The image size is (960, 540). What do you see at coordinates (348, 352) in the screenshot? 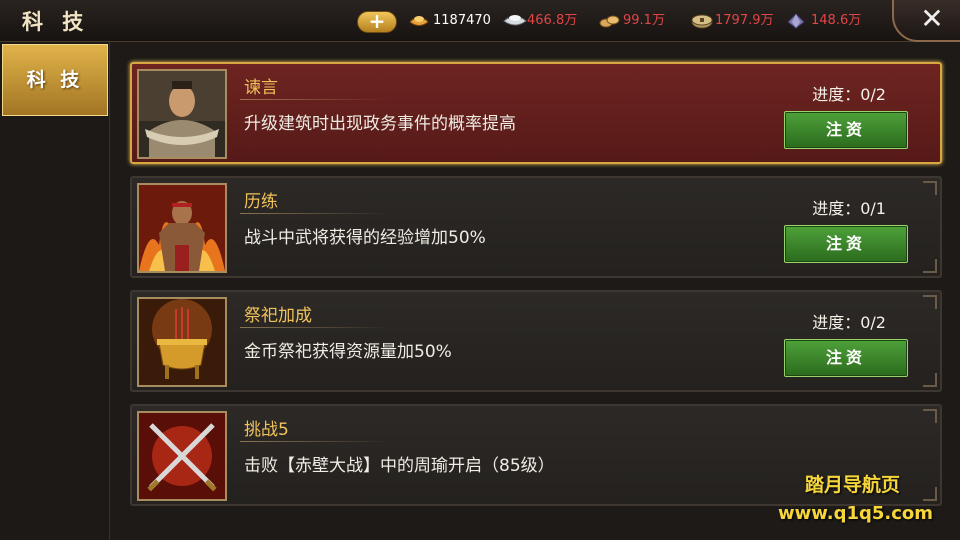
I see `tech-description: 金币祭祀获得资源量加50%` at bounding box center [348, 352].